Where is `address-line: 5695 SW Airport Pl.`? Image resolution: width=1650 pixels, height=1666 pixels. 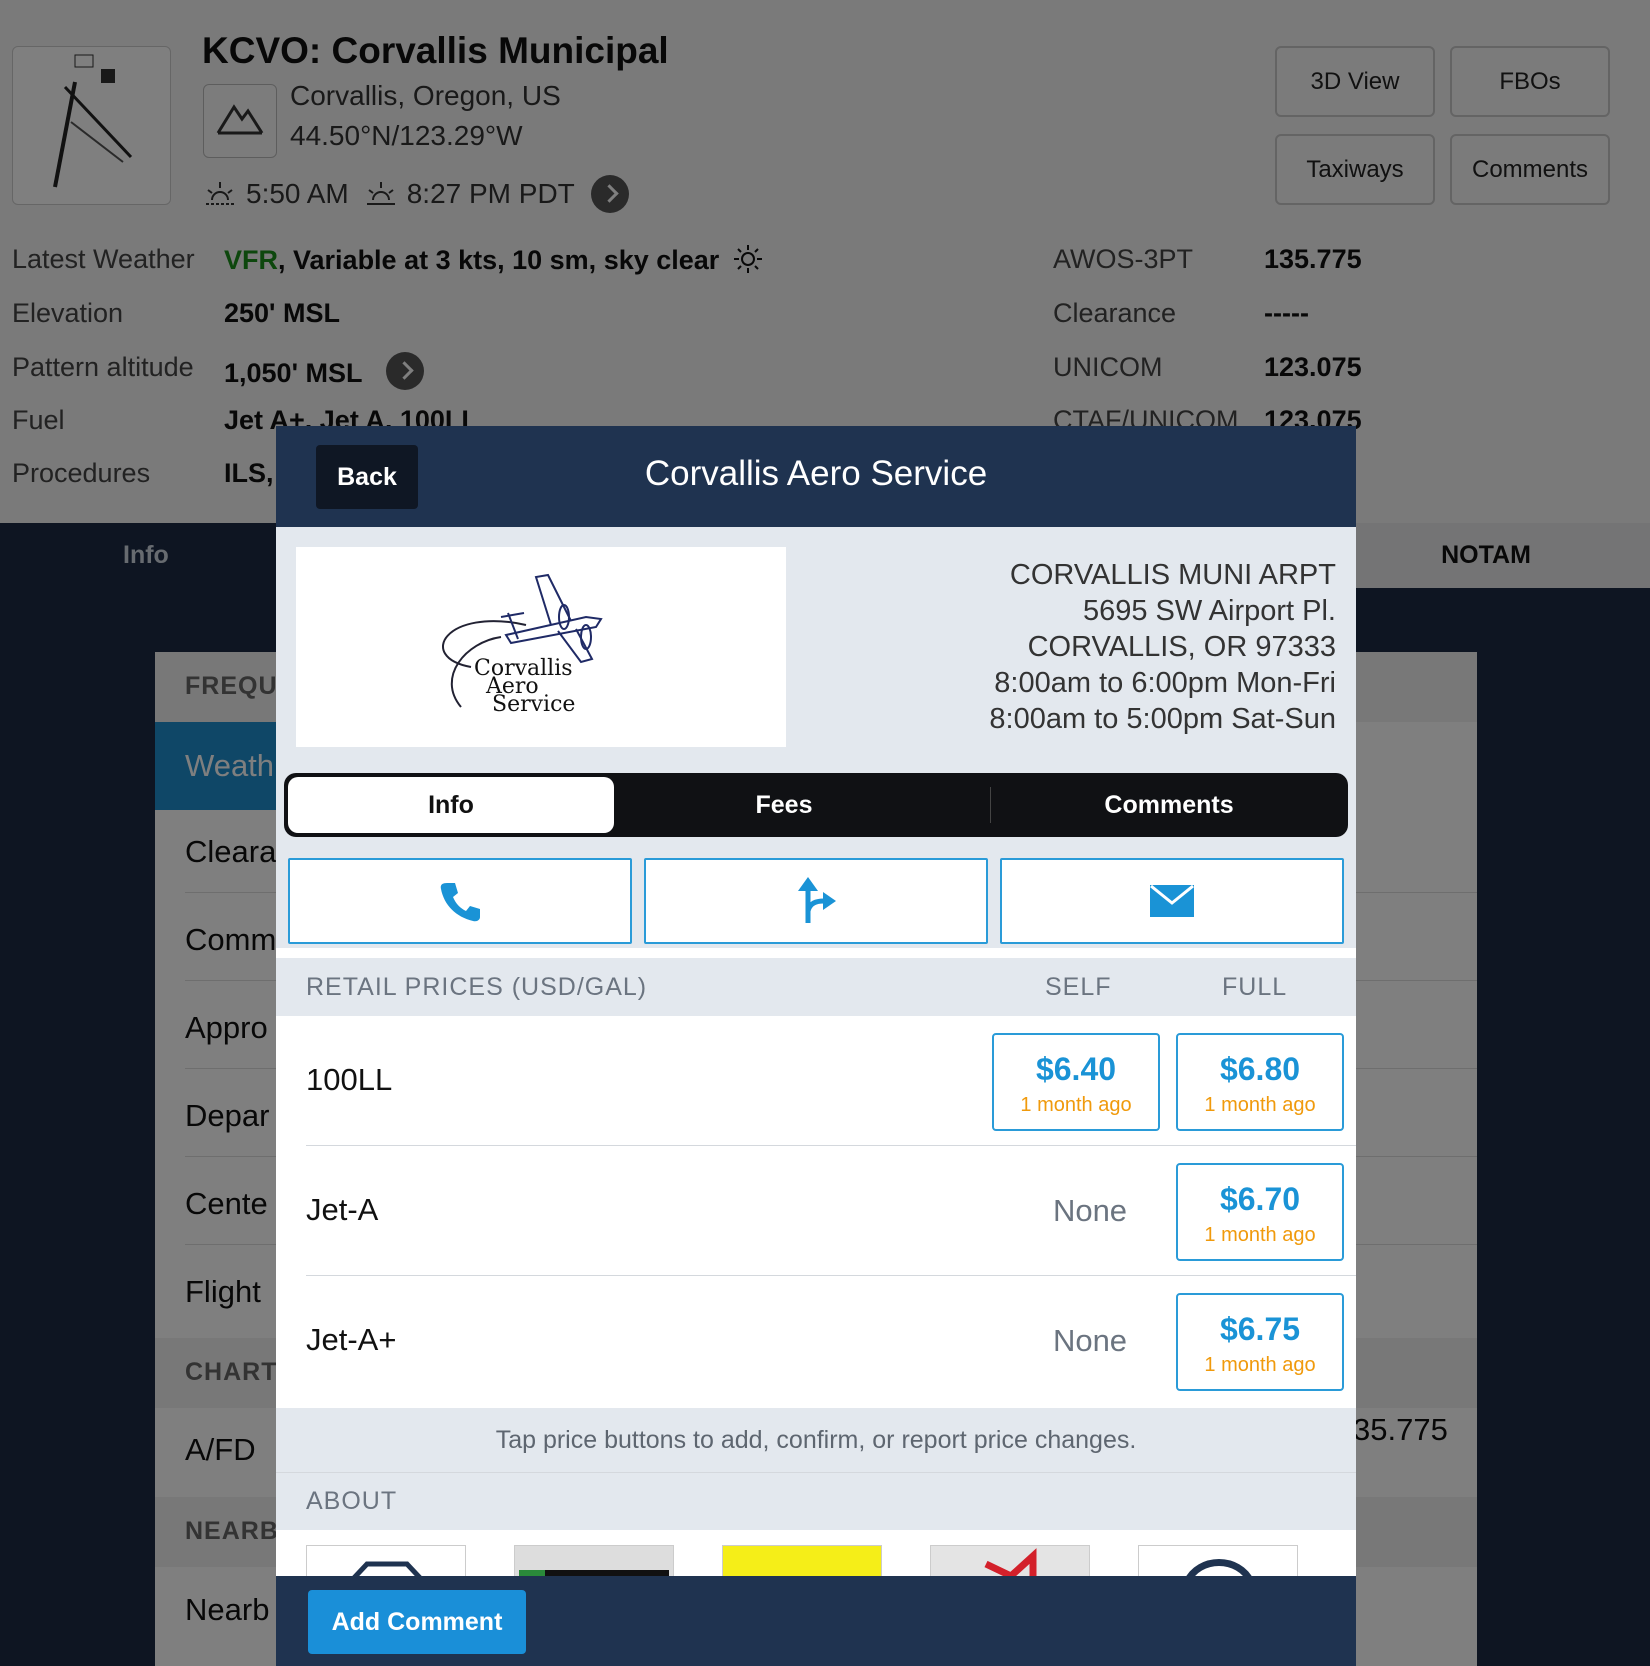
address-line: 5695 SW Airport Pl. is located at coordinates (1209, 611).